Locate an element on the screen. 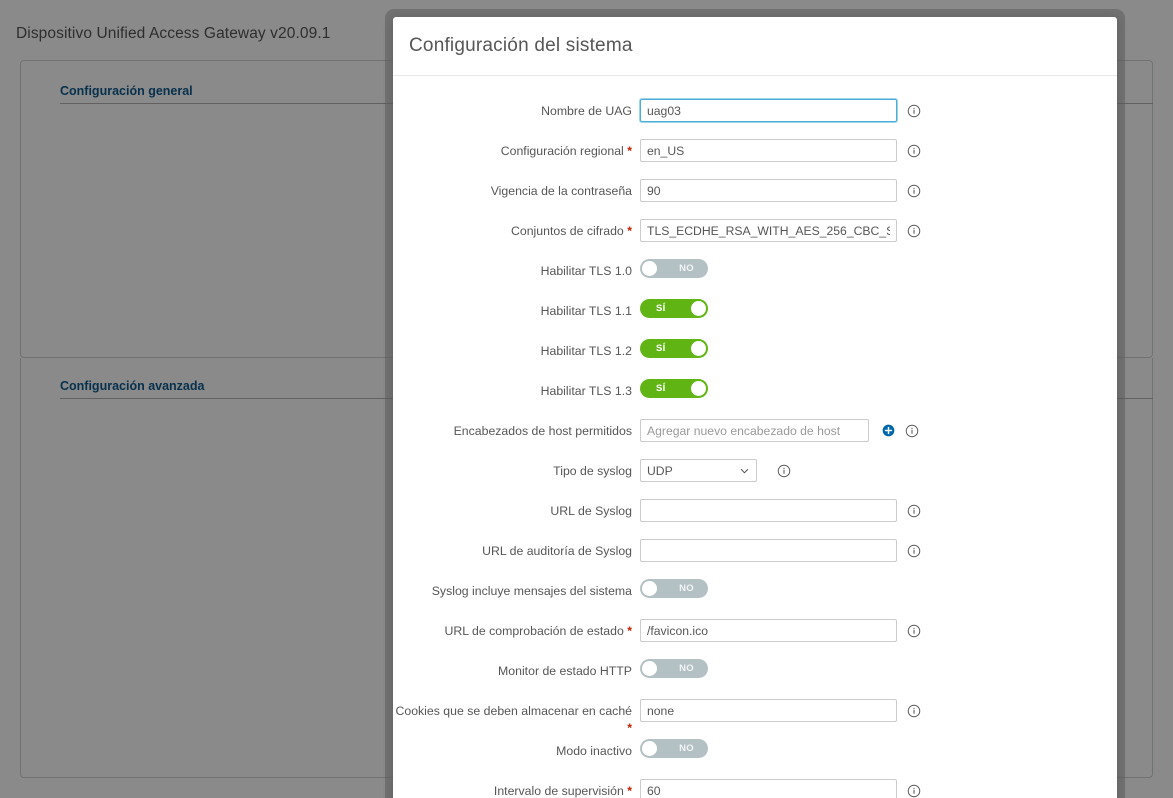  form-row: Habilitar TLS 1.3 SÍ is located at coordinates (755, 398).